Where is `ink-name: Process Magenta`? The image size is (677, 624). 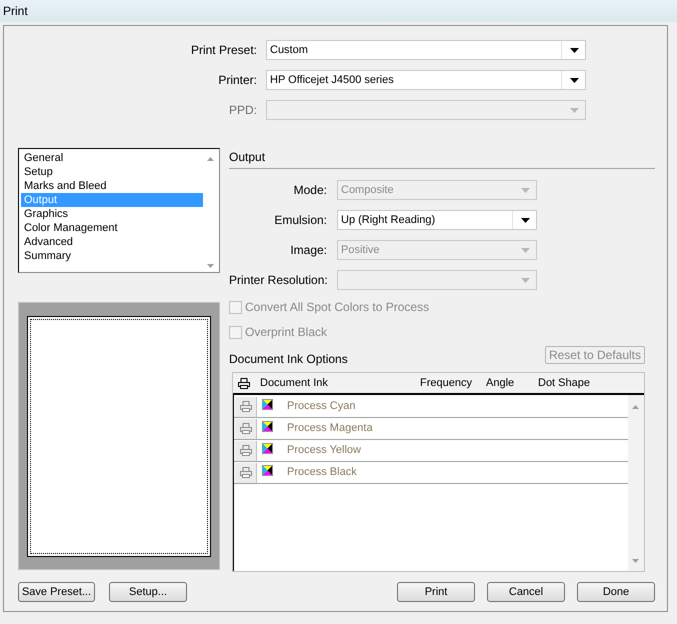
ink-name: Process Magenta is located at coordinates (330, 428).